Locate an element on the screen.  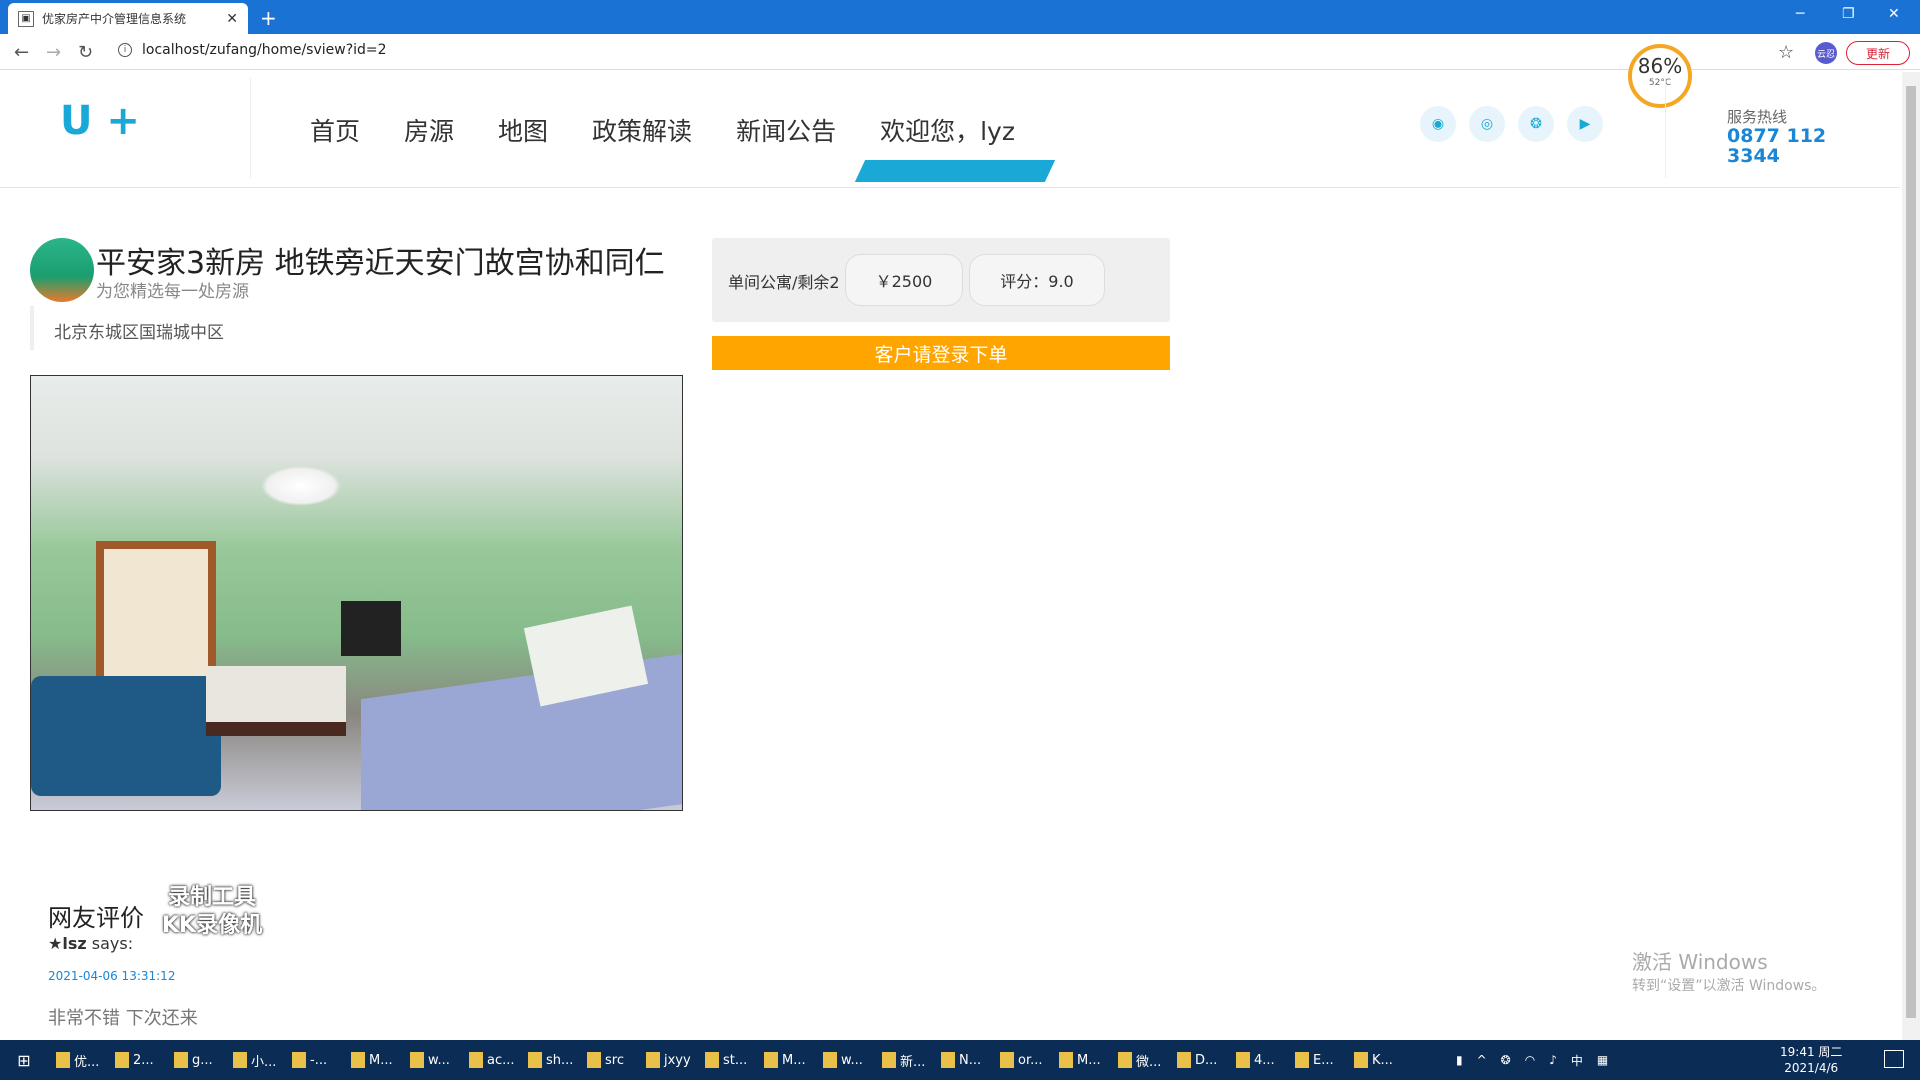
tray-expand-icon: ^ is located at coordinates (1482, 1060).